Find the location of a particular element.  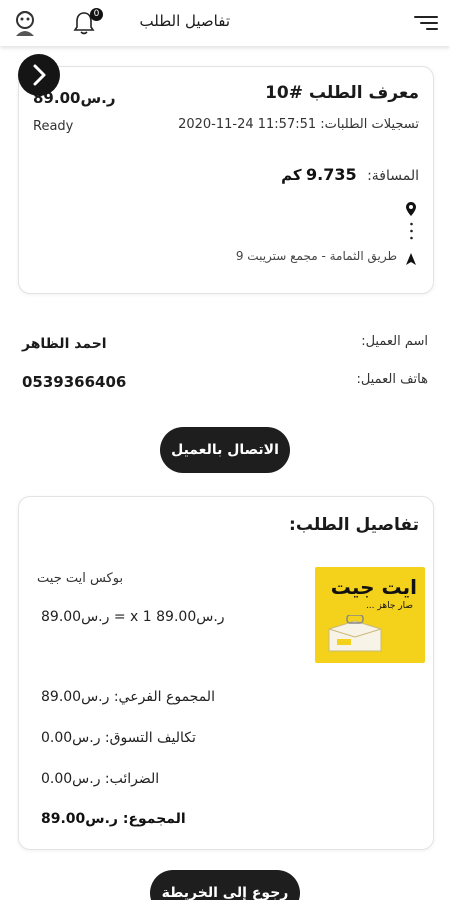

order-id: معرف الطلب #10 is located at coordinates (342, 93).